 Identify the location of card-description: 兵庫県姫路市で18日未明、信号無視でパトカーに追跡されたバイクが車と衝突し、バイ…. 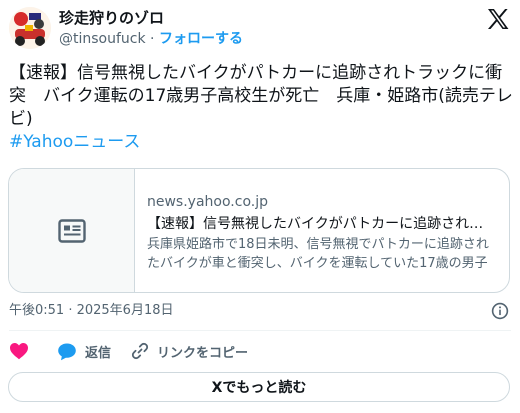
(318, 254).